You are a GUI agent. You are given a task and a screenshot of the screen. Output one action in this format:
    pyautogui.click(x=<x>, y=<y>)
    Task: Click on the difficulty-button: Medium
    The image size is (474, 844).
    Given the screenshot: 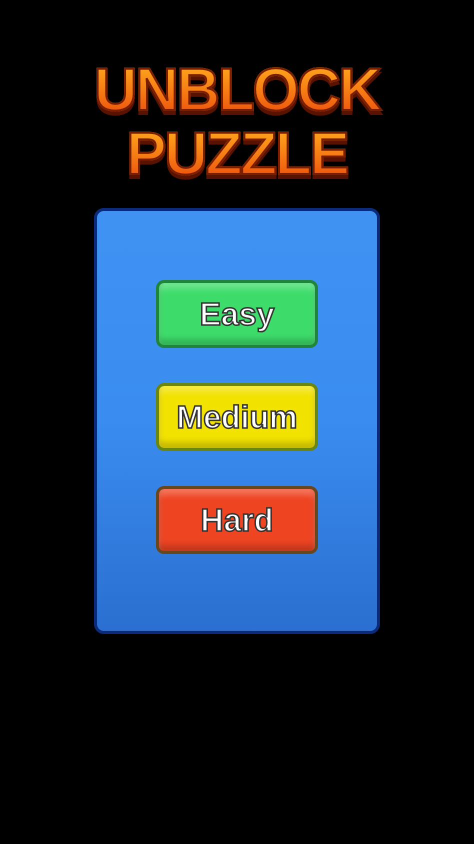 What is the action you would take?
    pyautogui.click(x=237, y=417)
    